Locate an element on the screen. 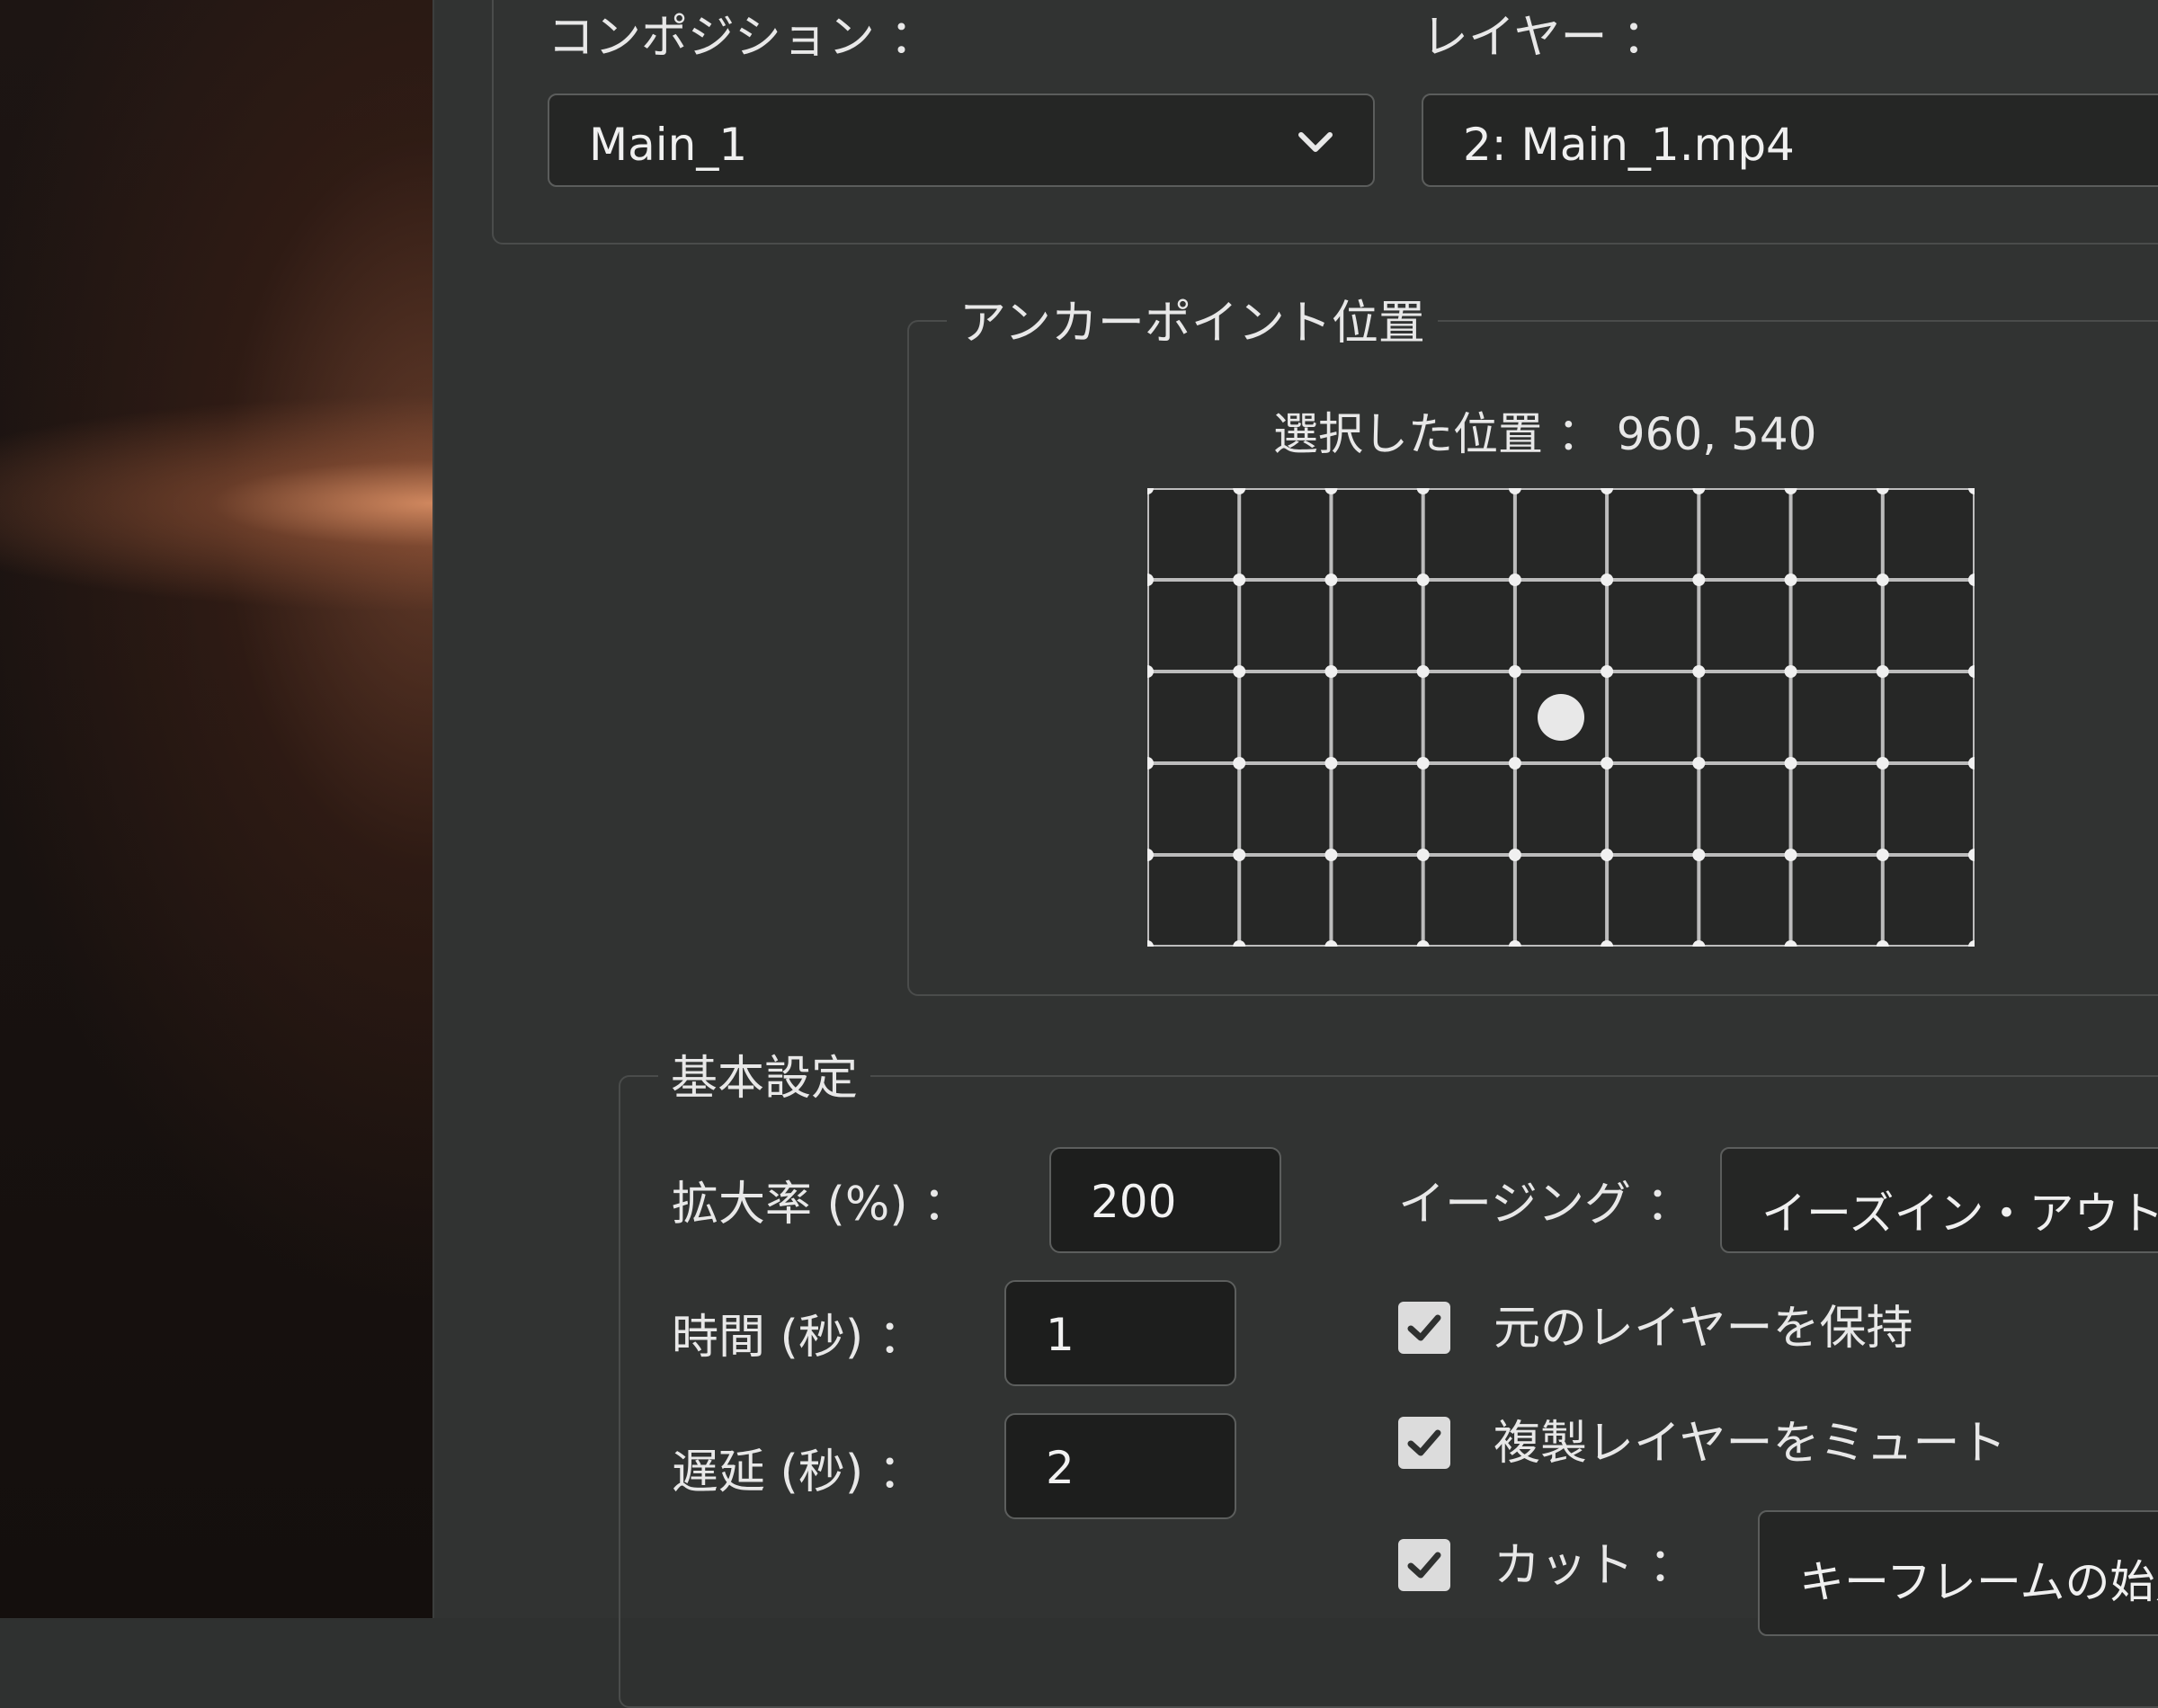  layer-select: 2: Main_1.mp4 is located at coordinates (1790, 140).